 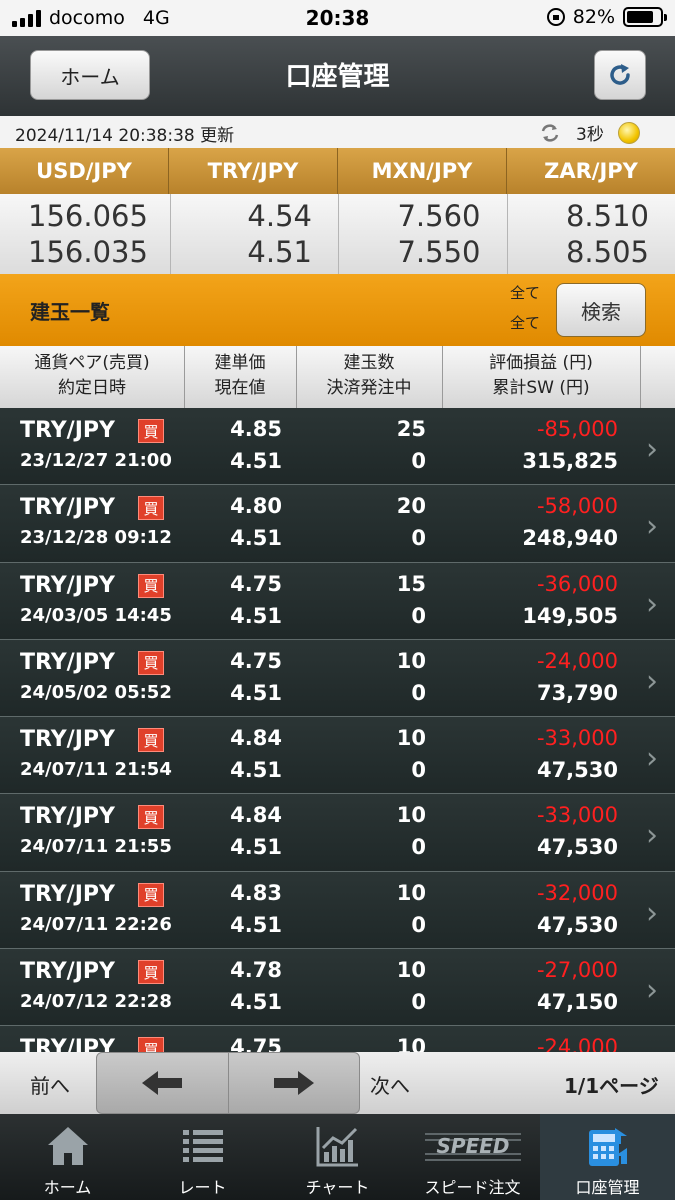 What do you see at coordinates (163, 1083) in the screenshot?
I see `prev-page-button` at bounding box center [163, 1083].